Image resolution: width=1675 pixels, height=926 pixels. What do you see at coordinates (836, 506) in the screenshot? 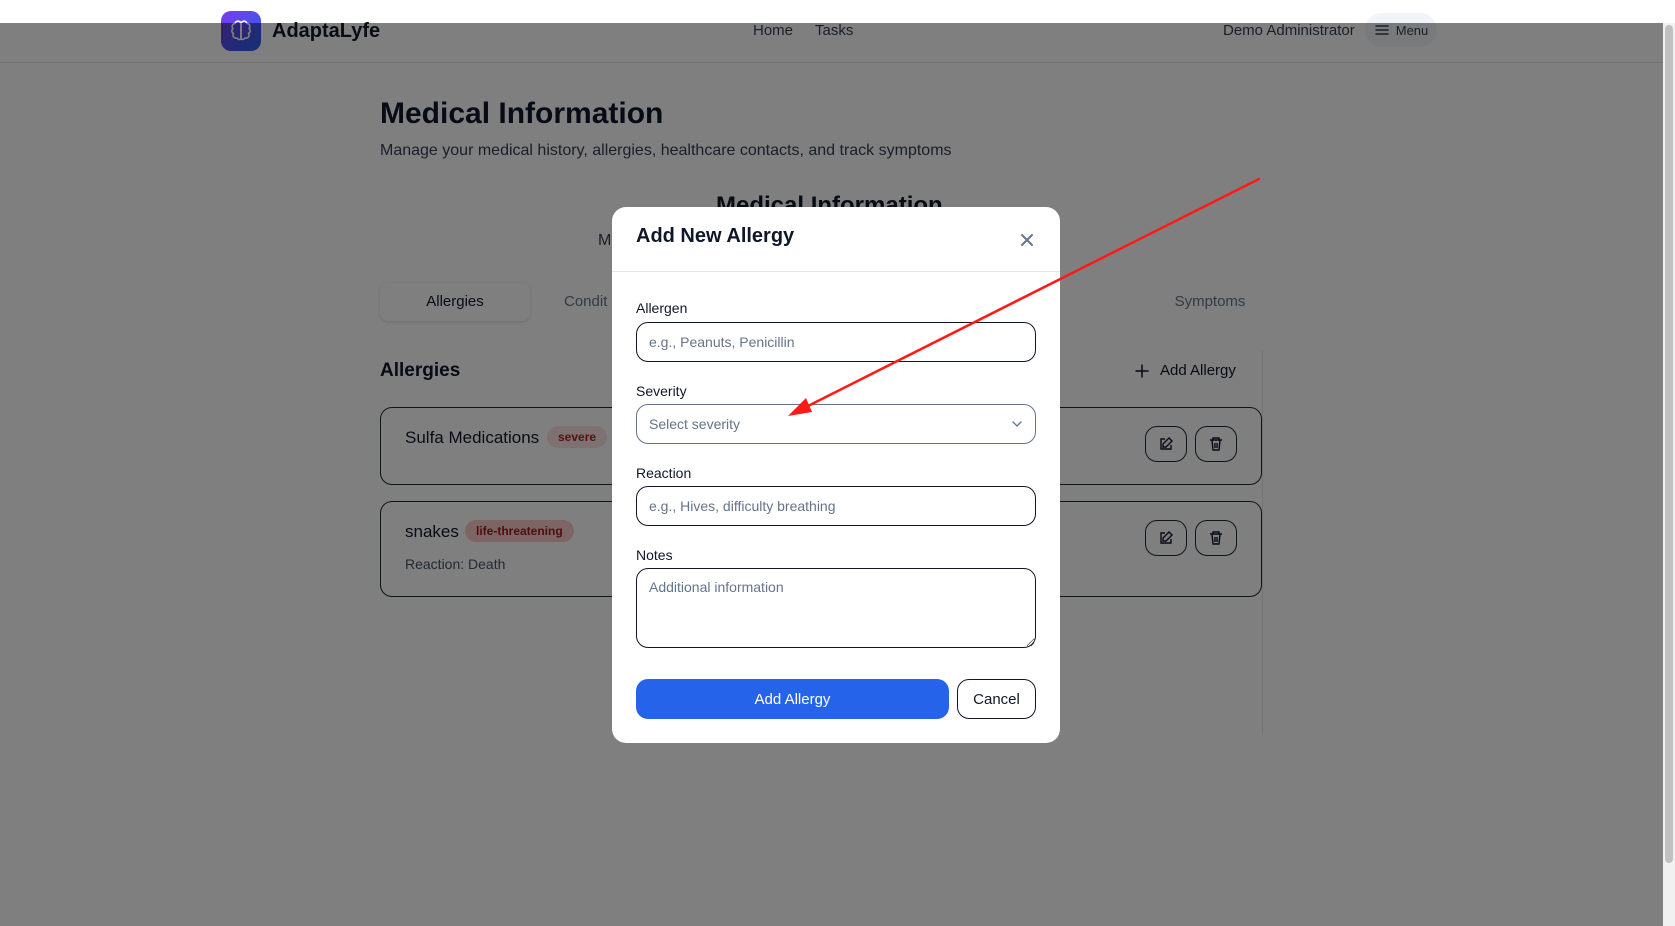
I see `reaction-input` at bounding box center [836, 506].